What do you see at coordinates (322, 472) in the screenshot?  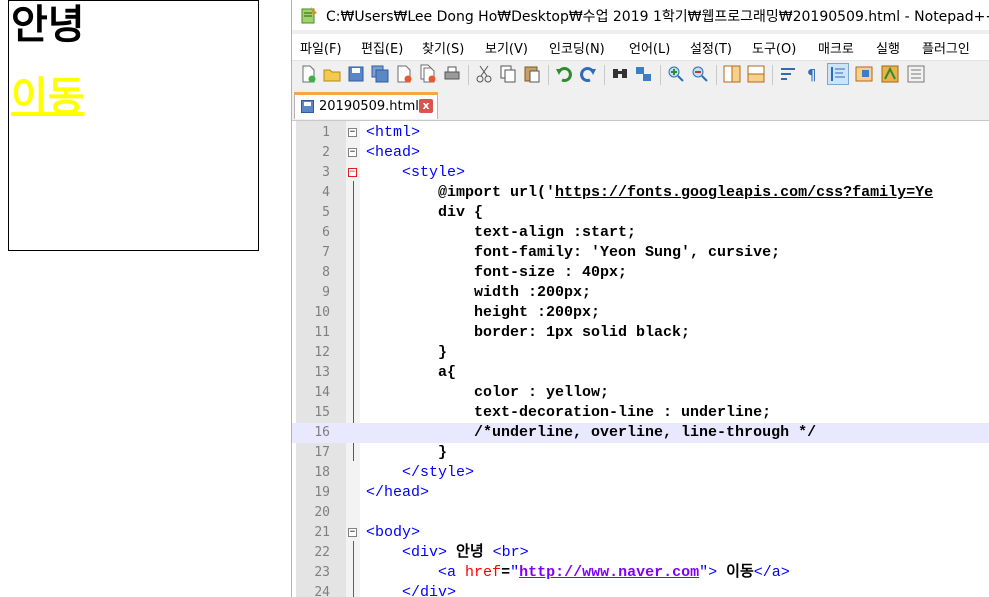 I see `line-number: 18` at bounding box center [322, 472].